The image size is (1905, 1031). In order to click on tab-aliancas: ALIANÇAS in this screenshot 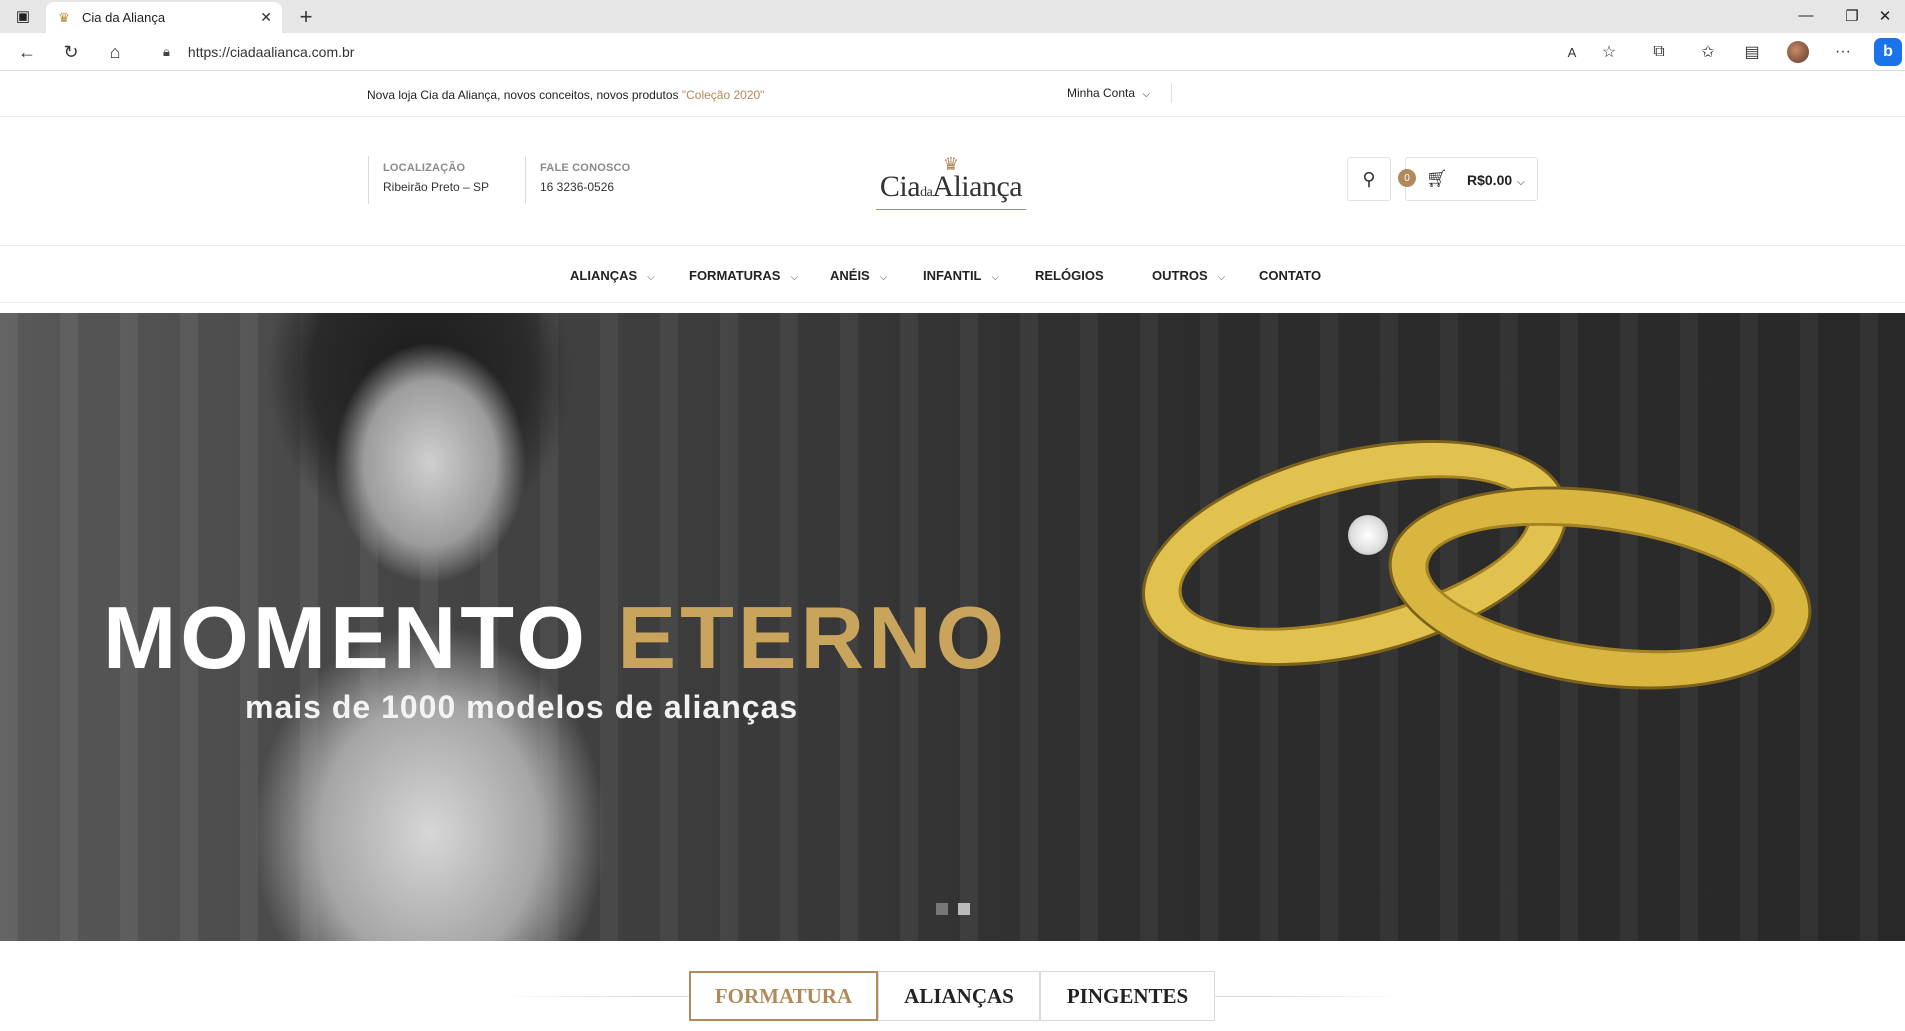, I will do `click(959, 996)`.